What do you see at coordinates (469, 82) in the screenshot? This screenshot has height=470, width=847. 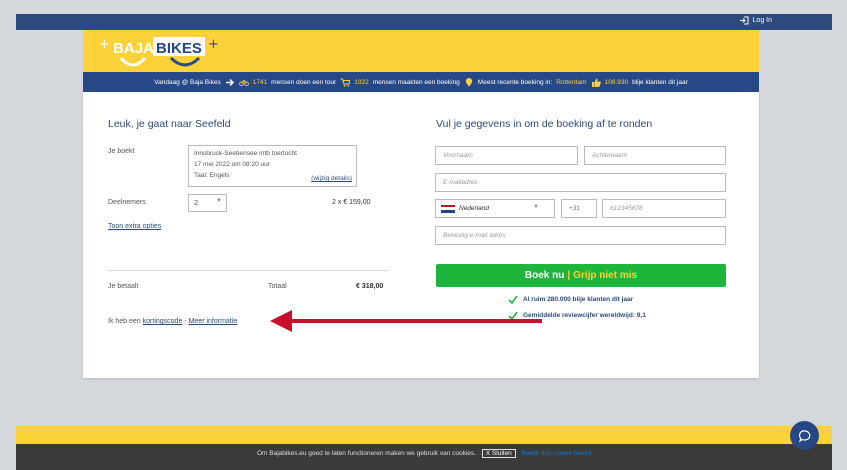 I see `location-pin-icon` at bounding box center [469, 82].